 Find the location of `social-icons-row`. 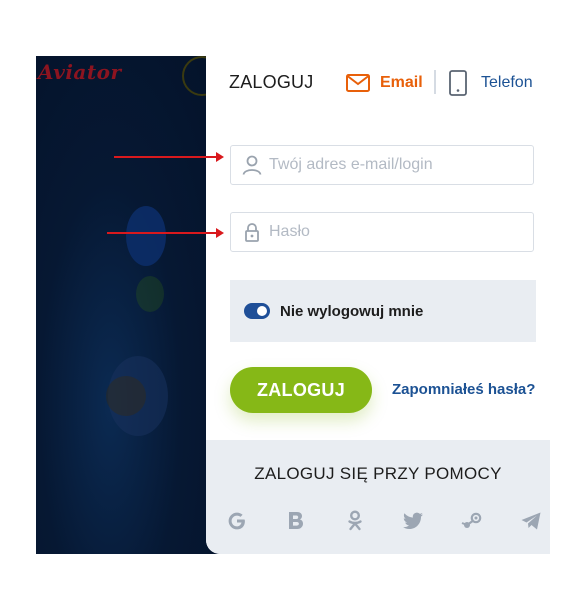

social-icons-row is located at coordinates (384, 521).